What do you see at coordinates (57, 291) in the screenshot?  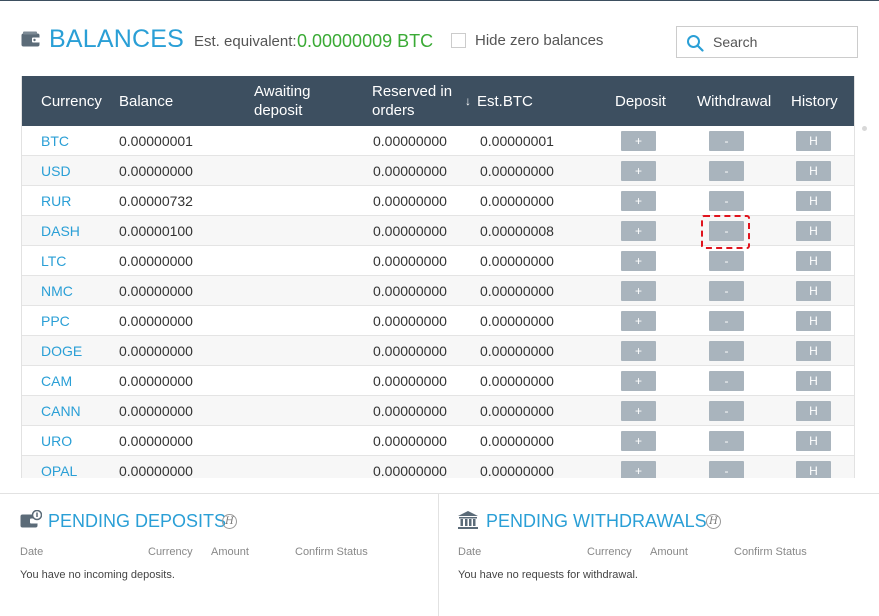 I see `currency-link: NMC` at bounding box center [57, 291].